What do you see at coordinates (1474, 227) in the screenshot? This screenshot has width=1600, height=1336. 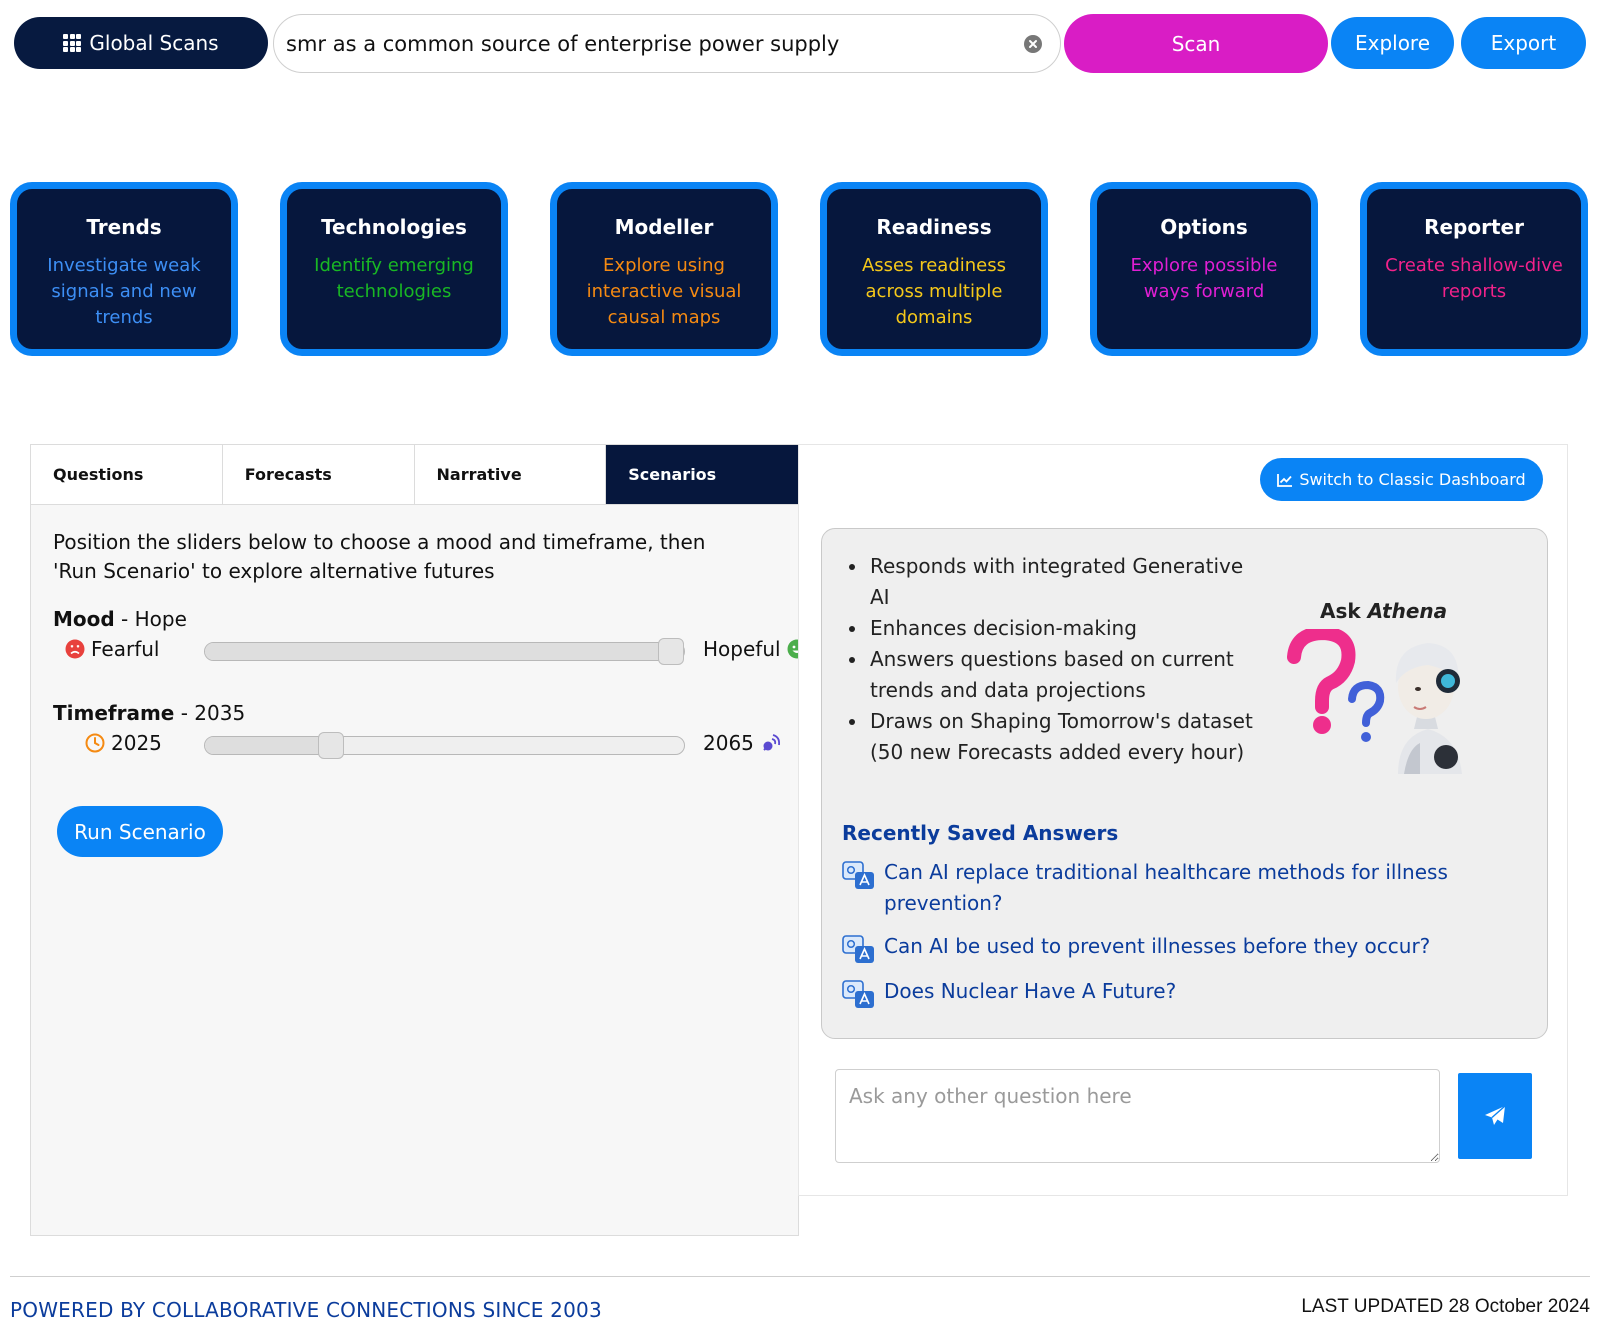 I see `module-title: Reporter` at bounding box center [1474, 227].